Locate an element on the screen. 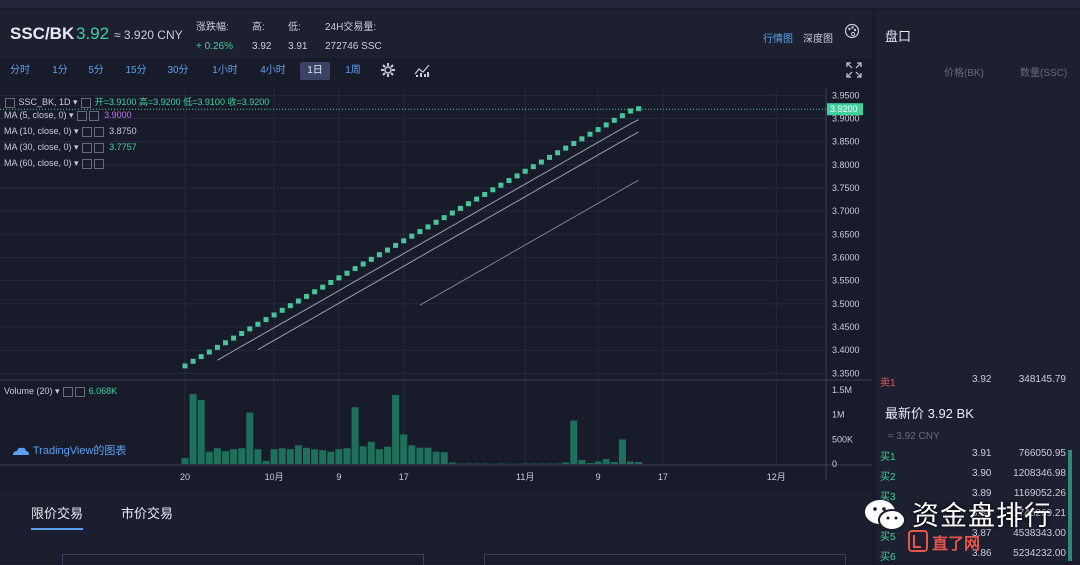 This screenshot has height=565, width=1080. orderbook-row-sell: 卖13.92348145.79 is located at coordinates (974, 380).